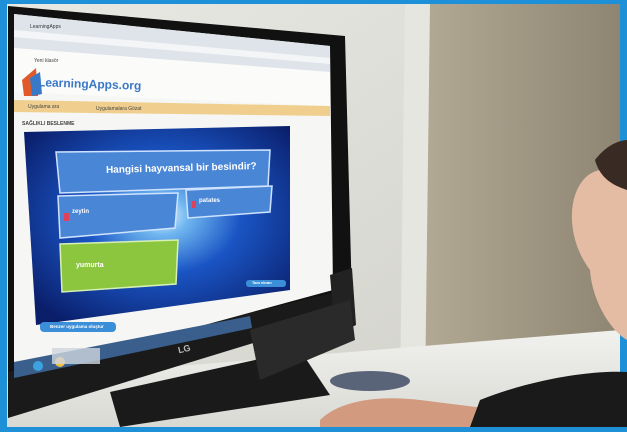  Describe the element at coordinates (43, 107) in the screenshot. I see `search-input: Uygulama ara` at that location.